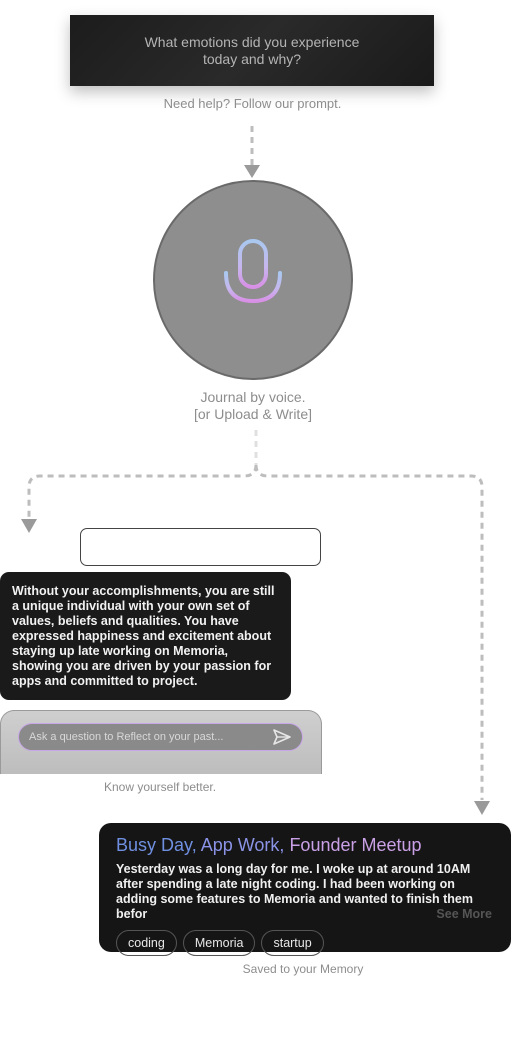 This screenshot has height=1052, width=512. What do you see at coordinates (200, 547) in the screenshot?
I see `reflect-entry-field` at bounding box center [200, 547].